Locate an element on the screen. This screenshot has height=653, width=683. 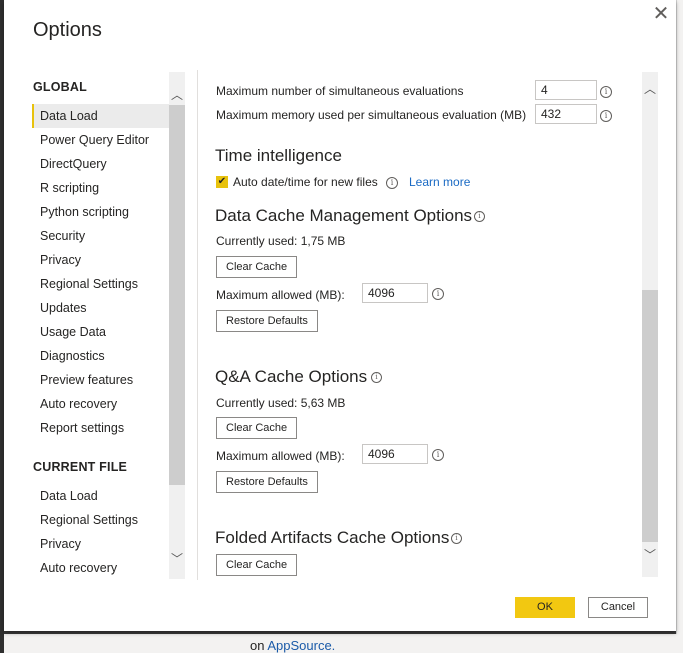
nav-item-regional-settings: Regional Settings is located at coordinates (101, 284).